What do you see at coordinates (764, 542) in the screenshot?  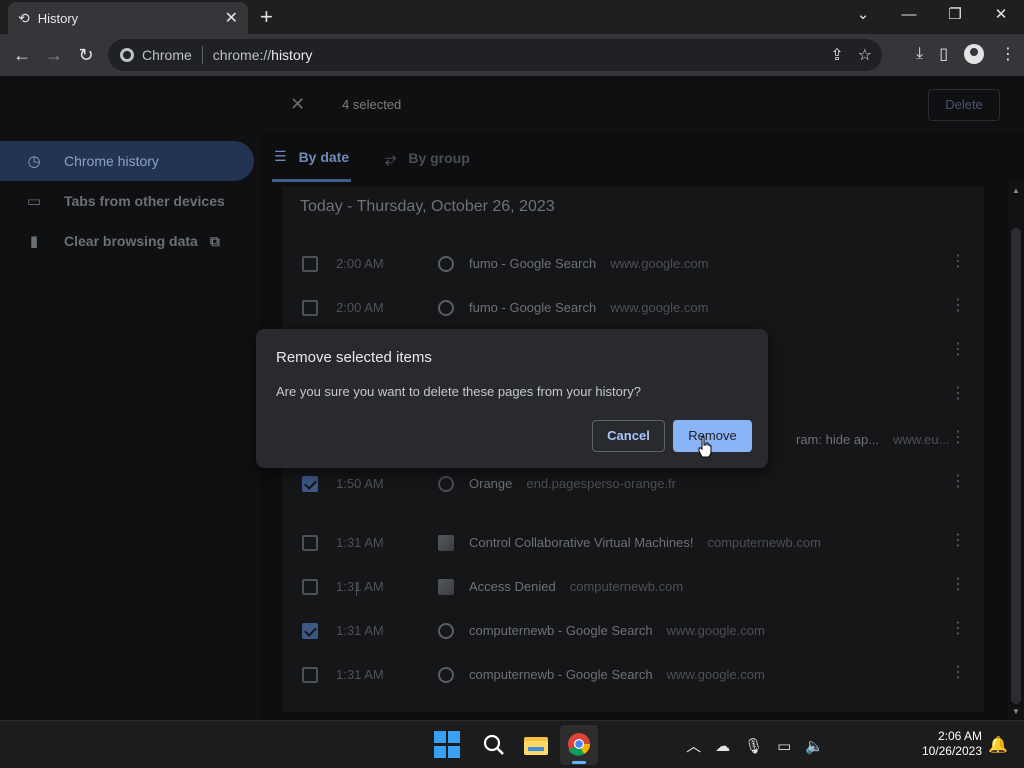 I see `row-domain: computernewb.com` at bounding box center [764, 542].